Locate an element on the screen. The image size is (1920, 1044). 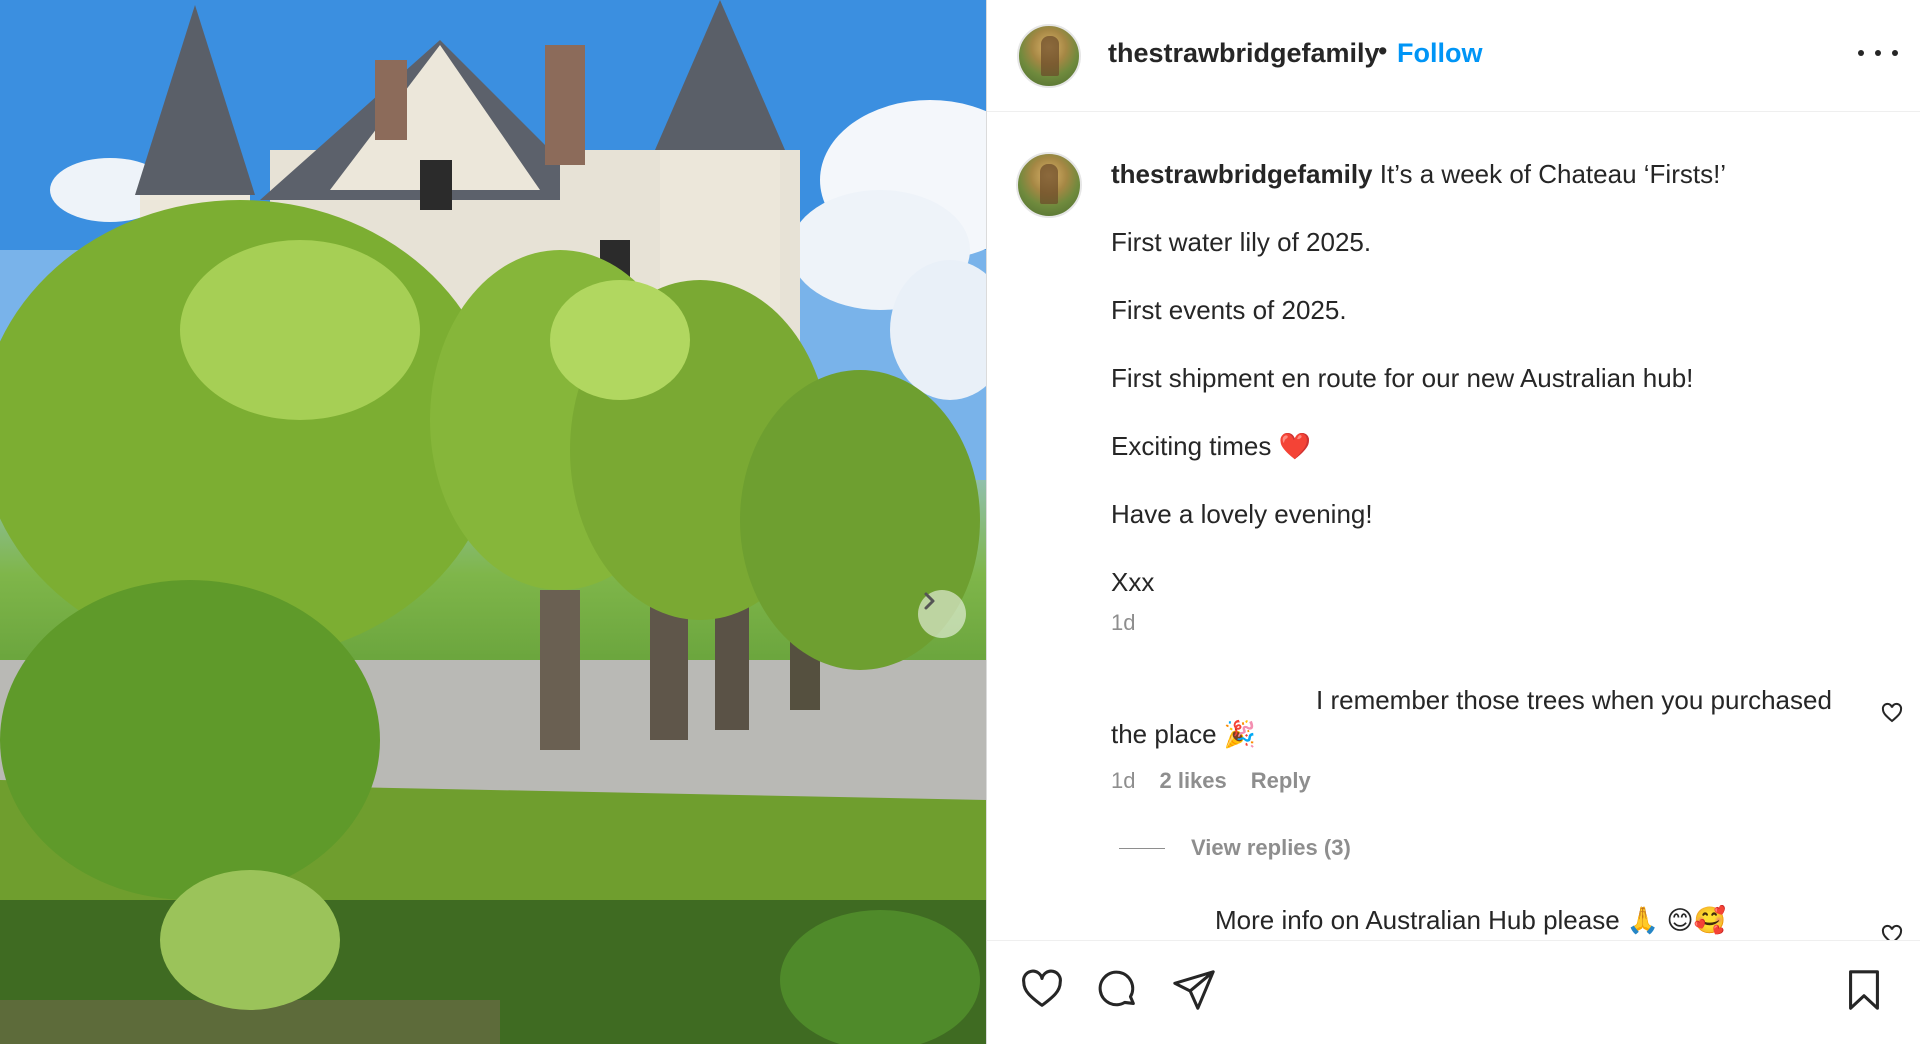
replies-line is located at coordinates (1142, 848).